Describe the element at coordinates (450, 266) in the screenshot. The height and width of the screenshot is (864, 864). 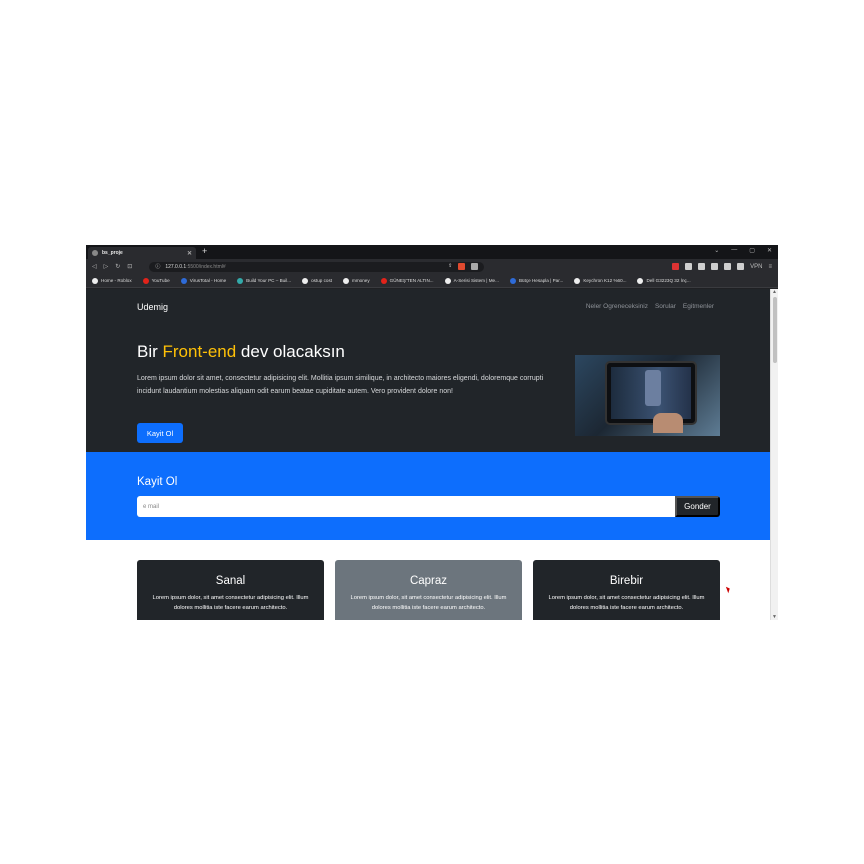
I see `share-icon: ⇪` at that location.